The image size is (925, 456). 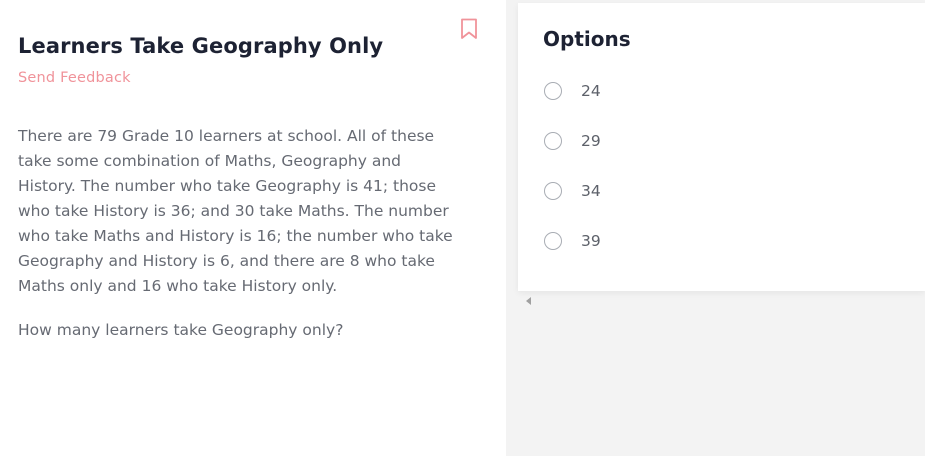 What do you see at coordinates (201, 46) in the screenshot?
I see `question-title: Learners Take Geography Only` at bounding box center [201, 46].